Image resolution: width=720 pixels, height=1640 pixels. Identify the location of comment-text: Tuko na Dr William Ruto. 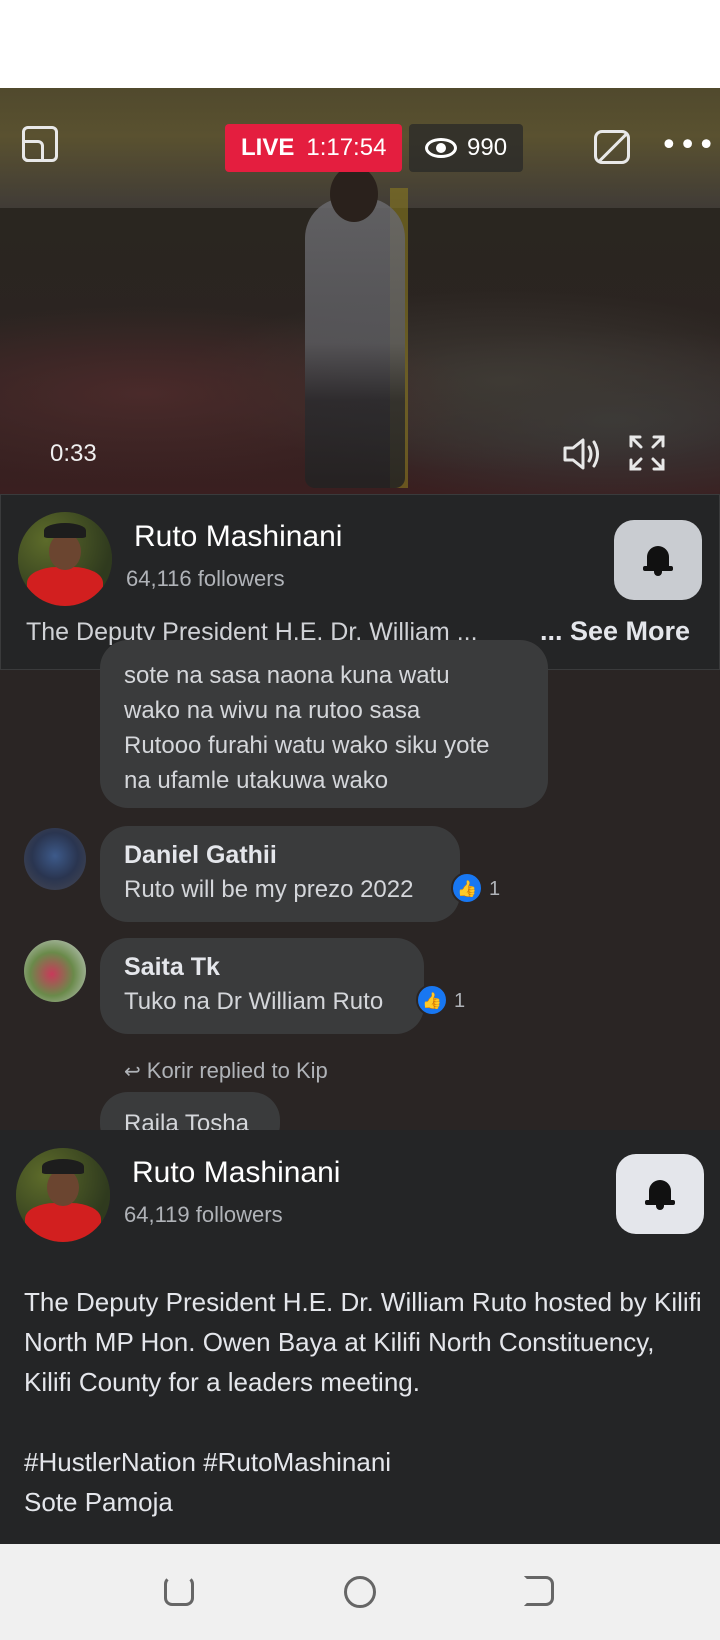
(254, 1001).